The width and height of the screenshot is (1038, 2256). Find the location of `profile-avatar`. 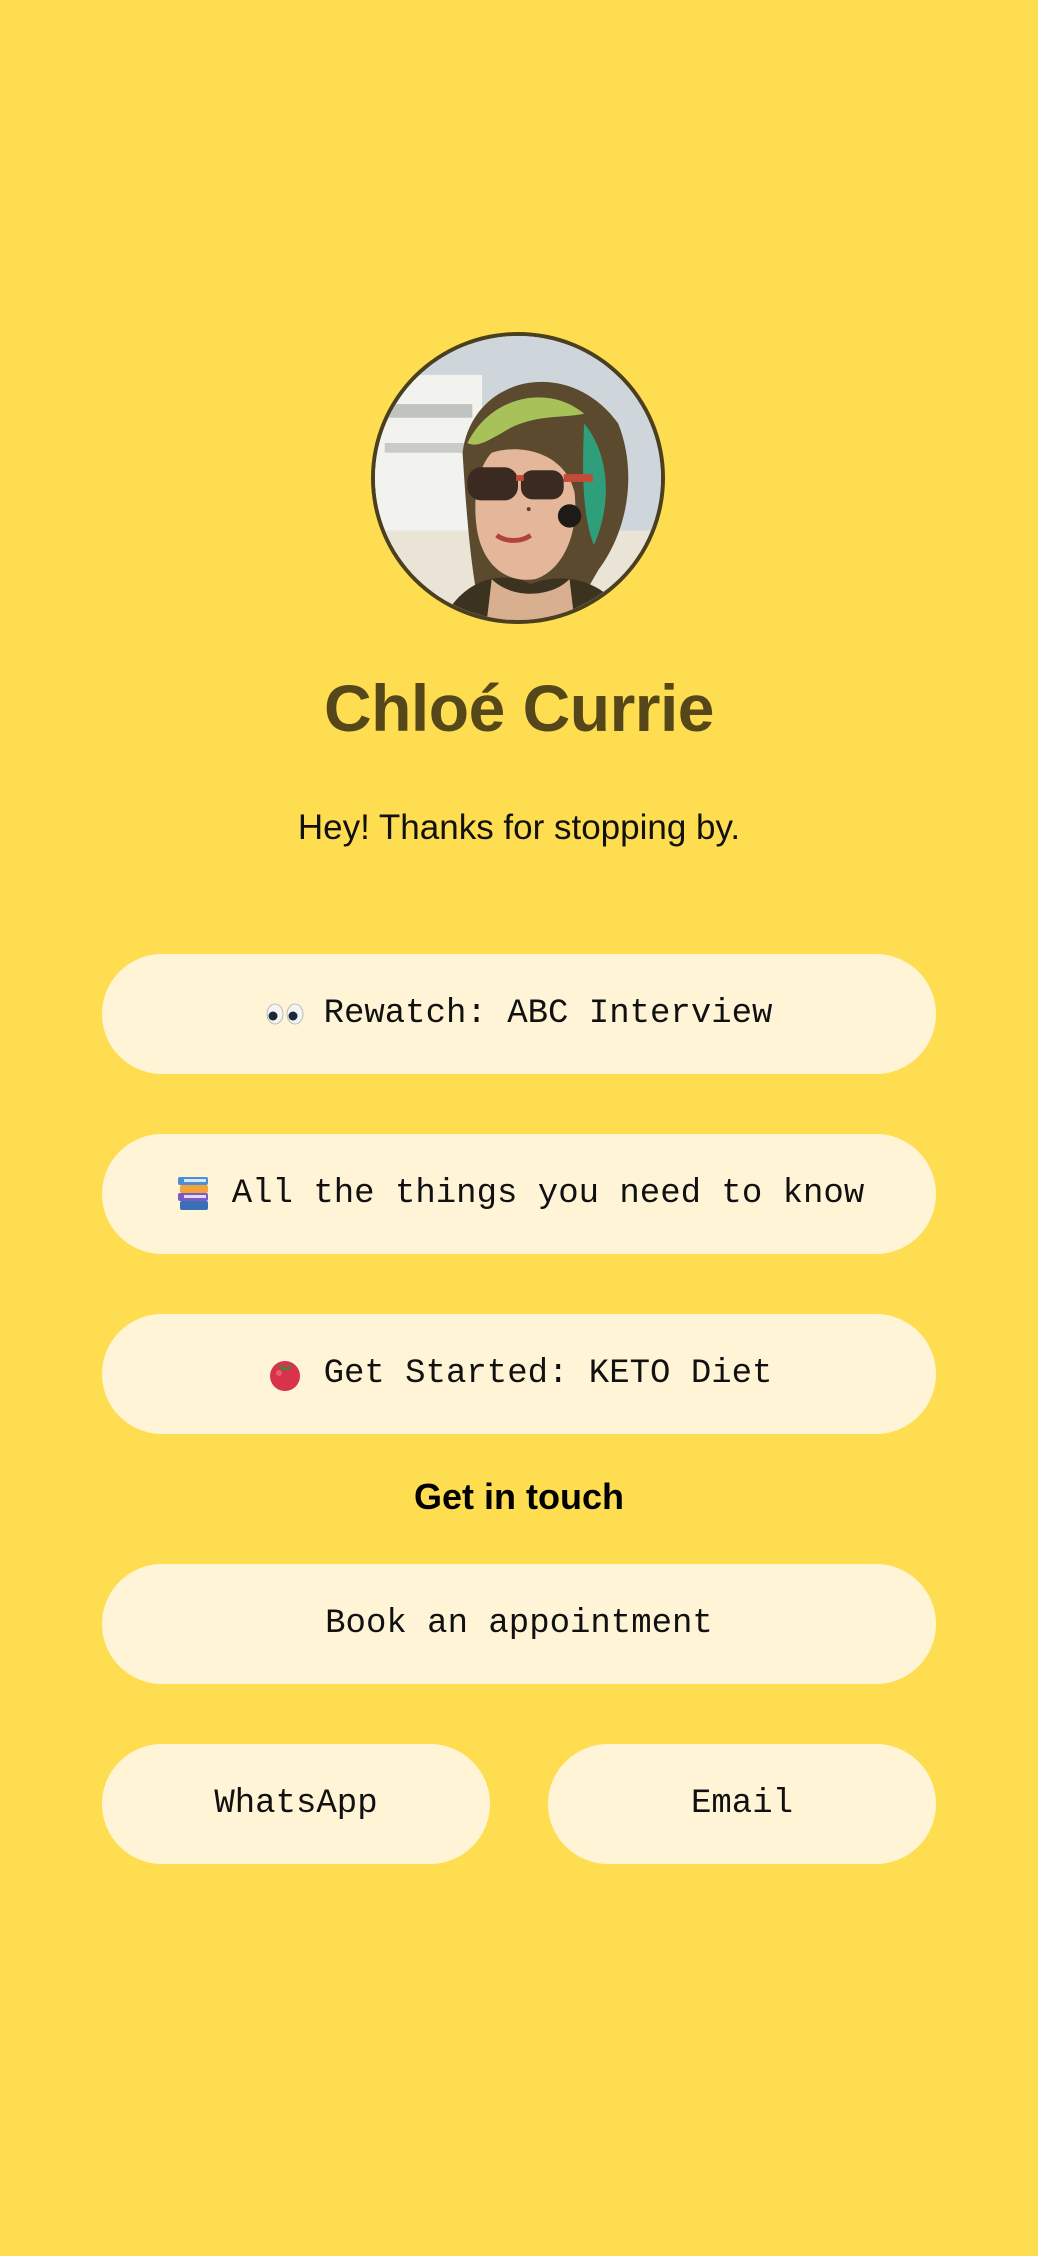

profile-avatar is located at coordinates (518, 478).